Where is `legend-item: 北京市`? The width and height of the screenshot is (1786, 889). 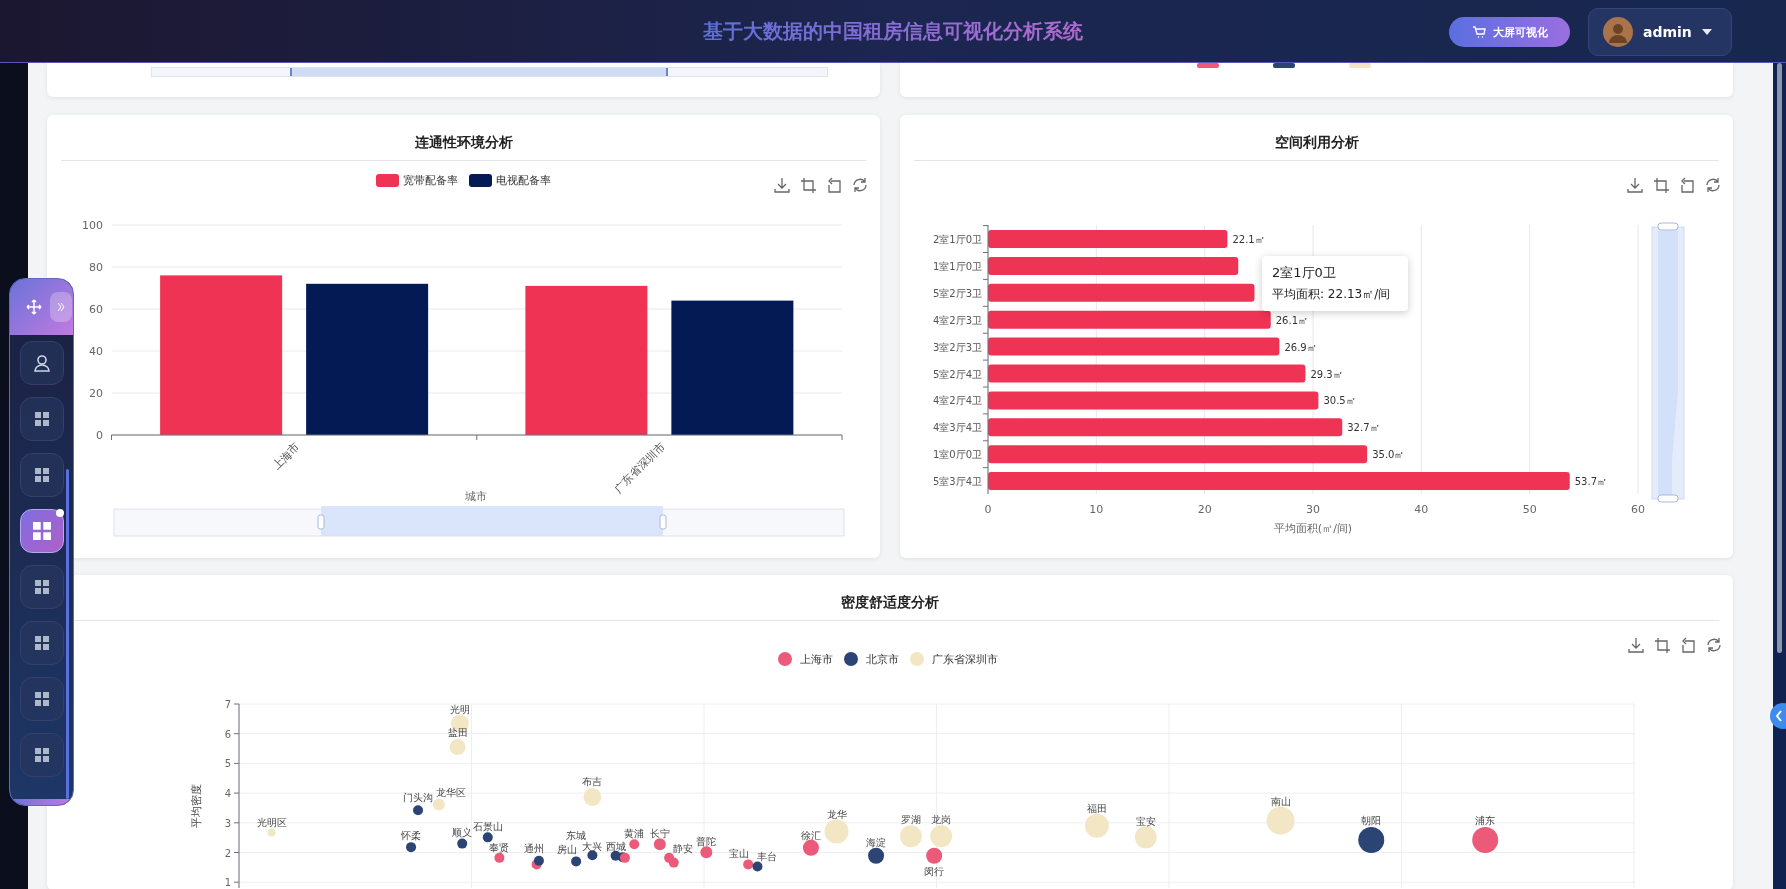
legend-item: 北京市 is located at coordinates (871, 659).